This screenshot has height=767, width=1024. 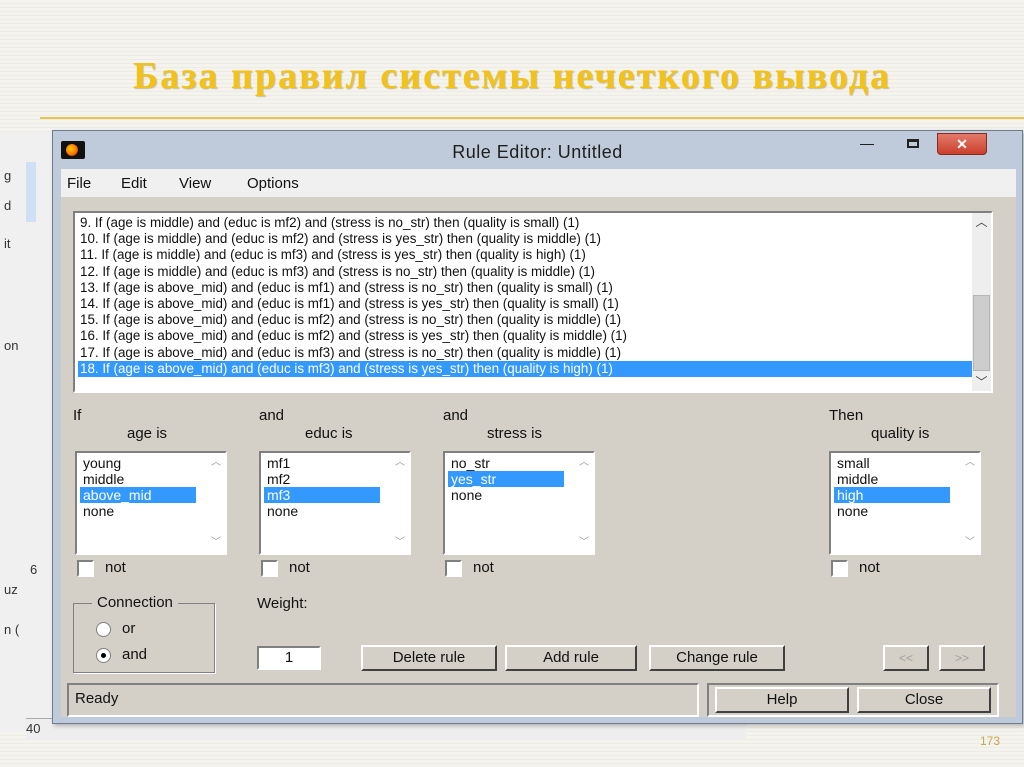 What do you see at coordinates (846, 415) in the screenshot?
I see `then-label: Then` at bounding box center [846, 415].